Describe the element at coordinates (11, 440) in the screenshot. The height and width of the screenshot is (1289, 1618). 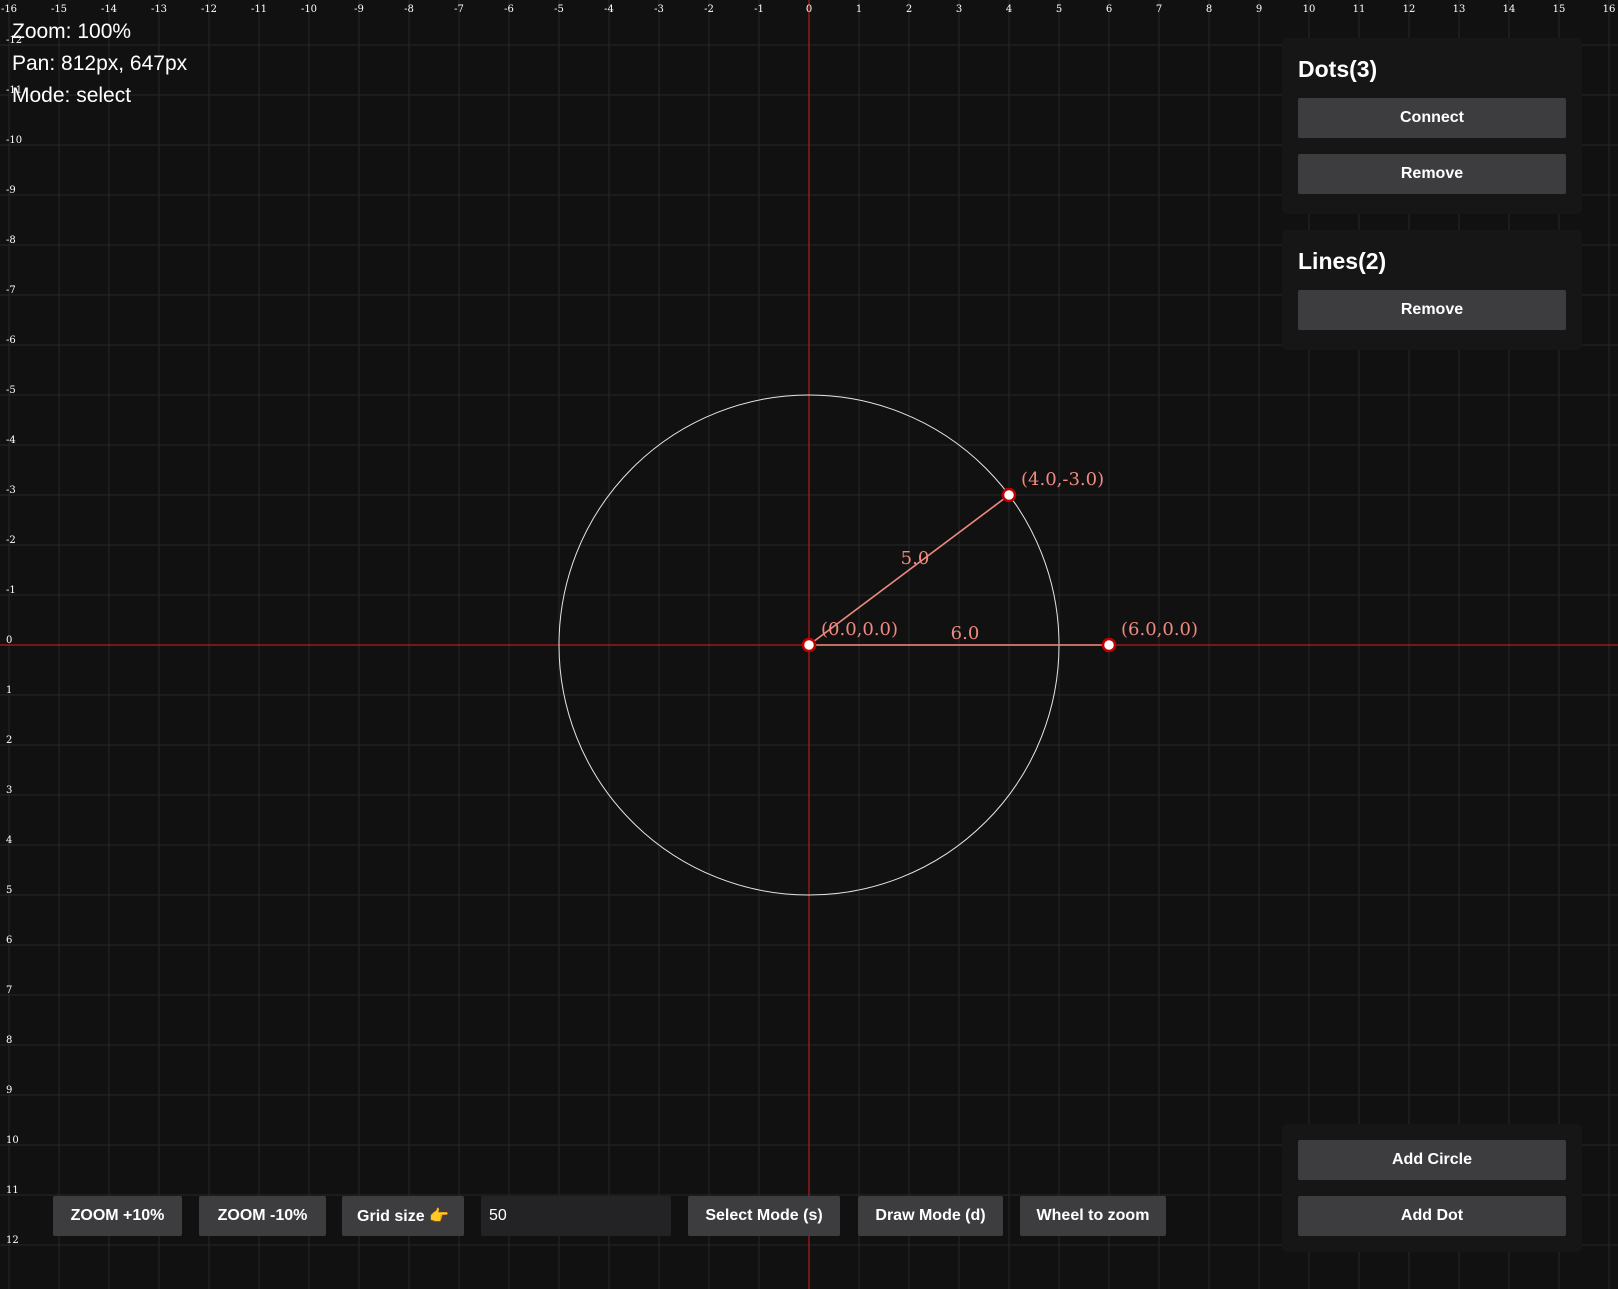
I see `y-tick-label: -4` at that location.